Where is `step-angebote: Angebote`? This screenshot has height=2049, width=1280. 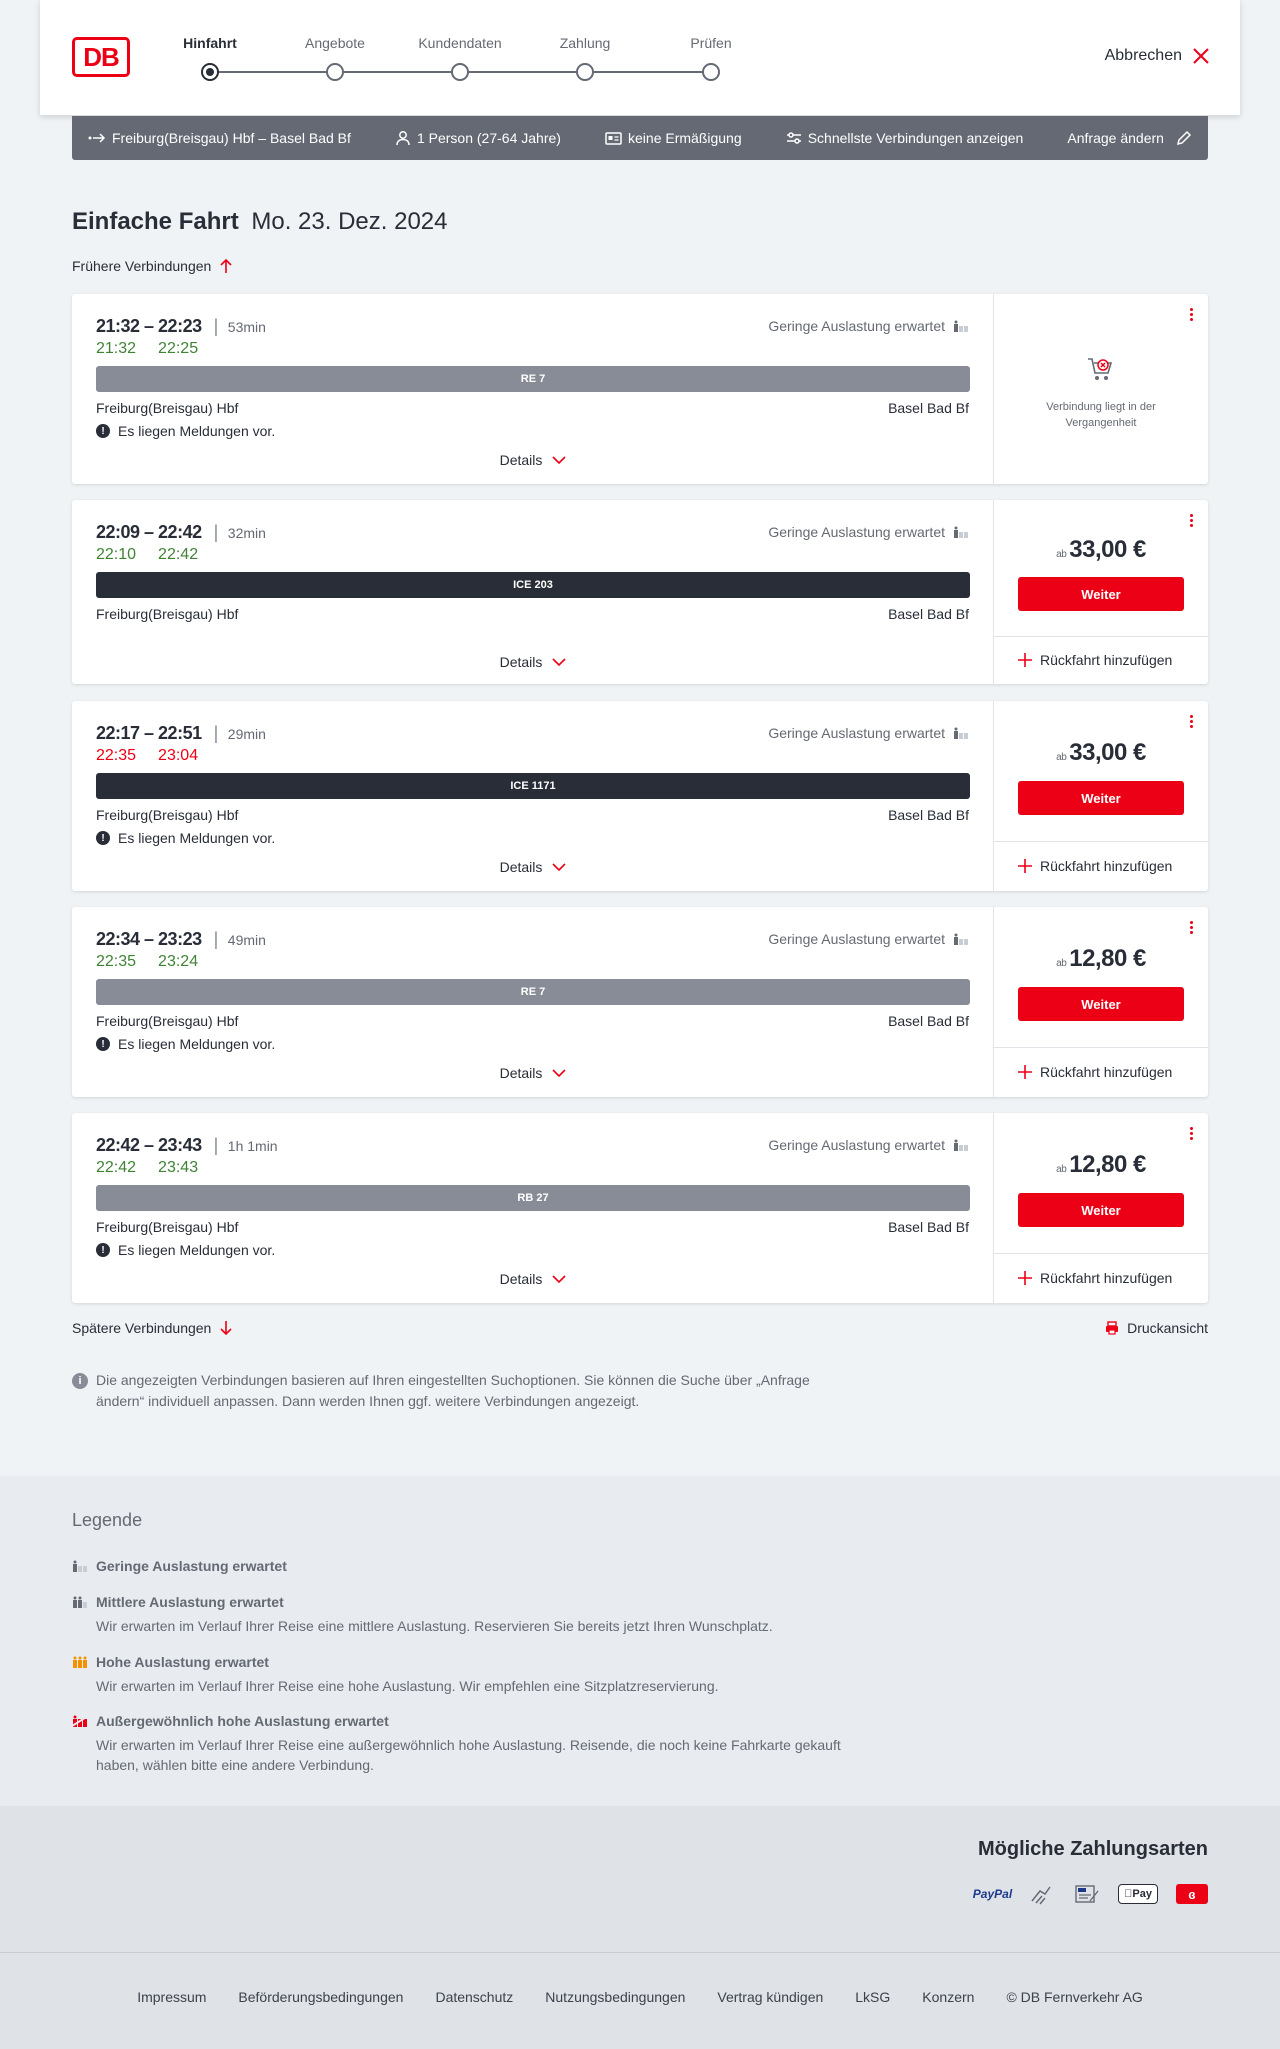
step-angebote: Angebote is located at coordinates (335, 43).